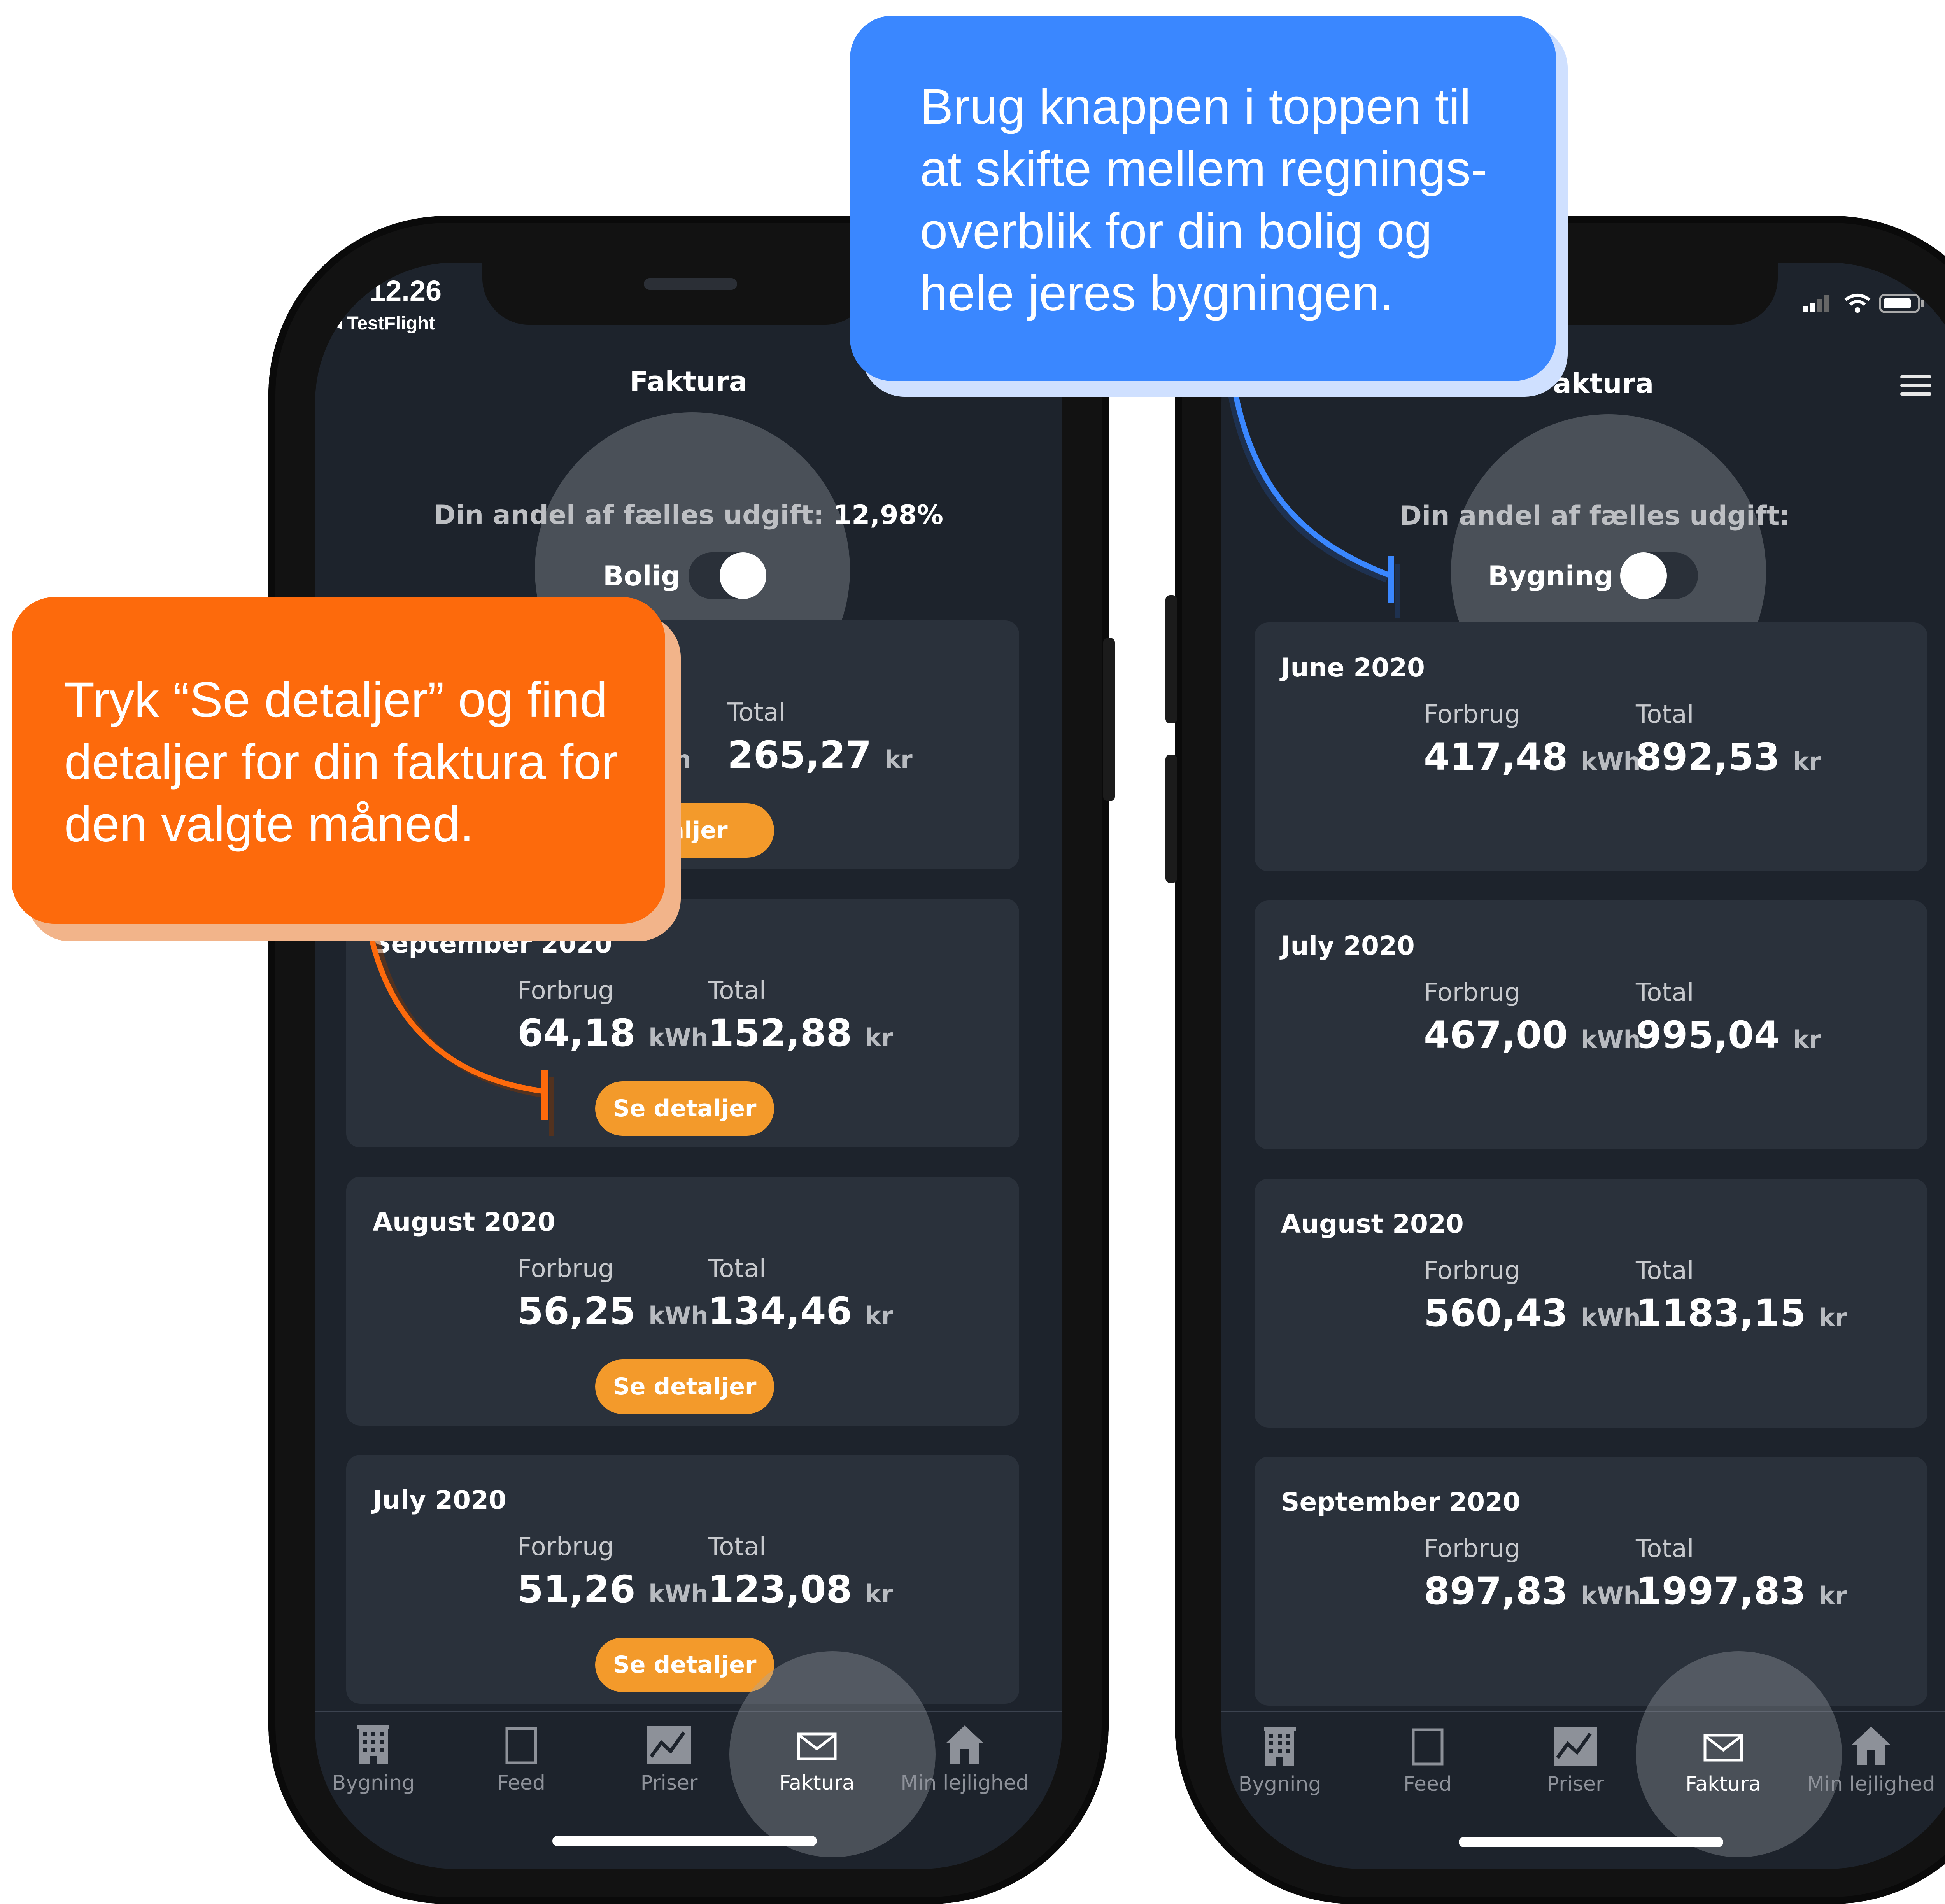 The height and width of the screenshot is (1904, 1945). I want to click on callout-line: overblik for din bolig og, so click(1176, 231).